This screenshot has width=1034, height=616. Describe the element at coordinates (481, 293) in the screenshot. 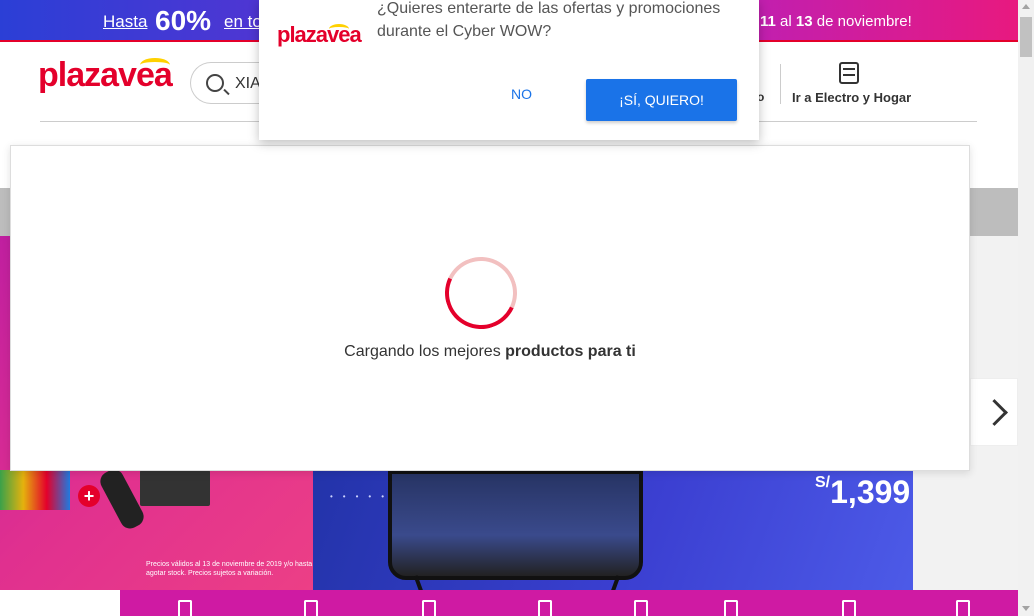

I see `loading-spinner-icon` at that location.